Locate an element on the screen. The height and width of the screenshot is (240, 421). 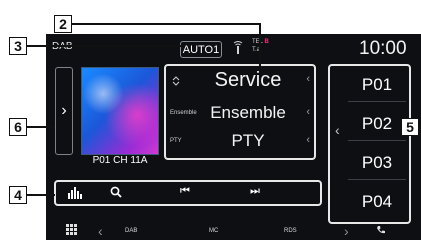
source-tab-mc: MC is located at coordinates (213, 231).